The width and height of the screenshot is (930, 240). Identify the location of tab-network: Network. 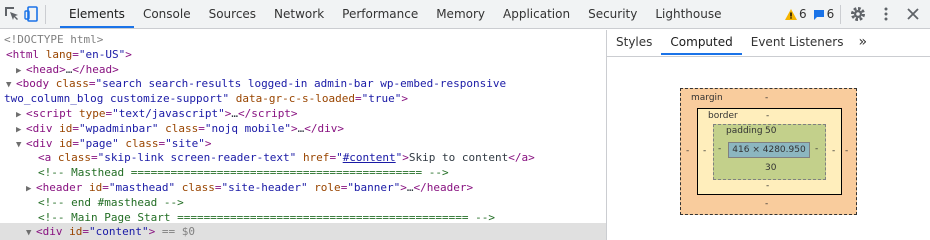
(299, 14).